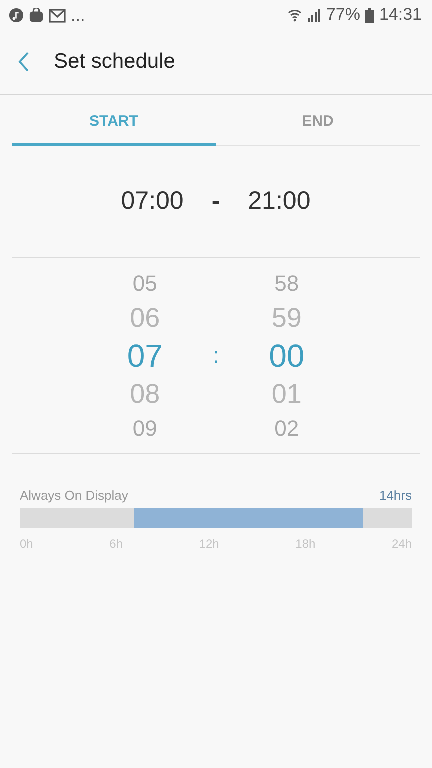 The image size is (432, 768). I want to click on minute-option: 59, so click(287, 317).